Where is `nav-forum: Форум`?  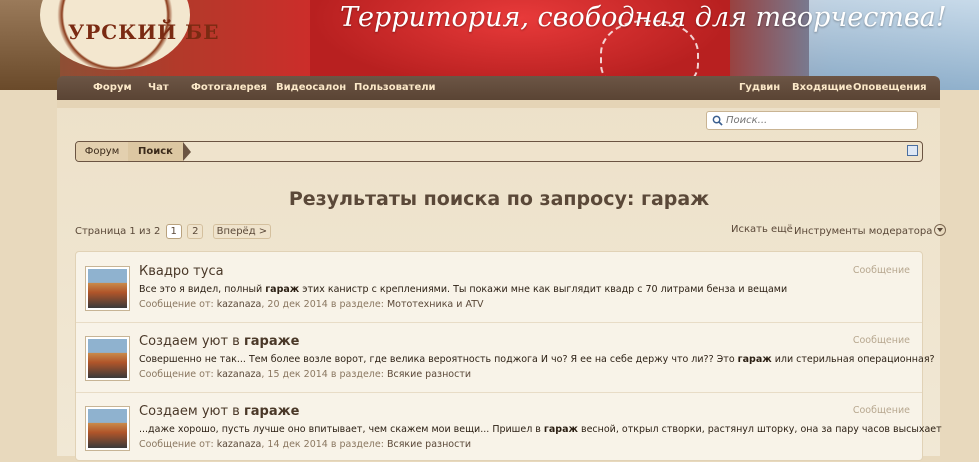
nav-forum: Форум is located at coordinates (112, 87).